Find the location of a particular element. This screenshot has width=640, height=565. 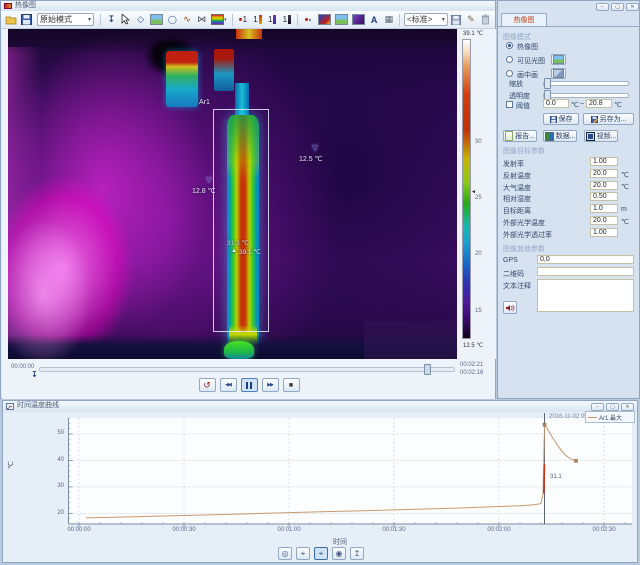

dock-maximize-button: ▢ is located at coordinates (617, 7).